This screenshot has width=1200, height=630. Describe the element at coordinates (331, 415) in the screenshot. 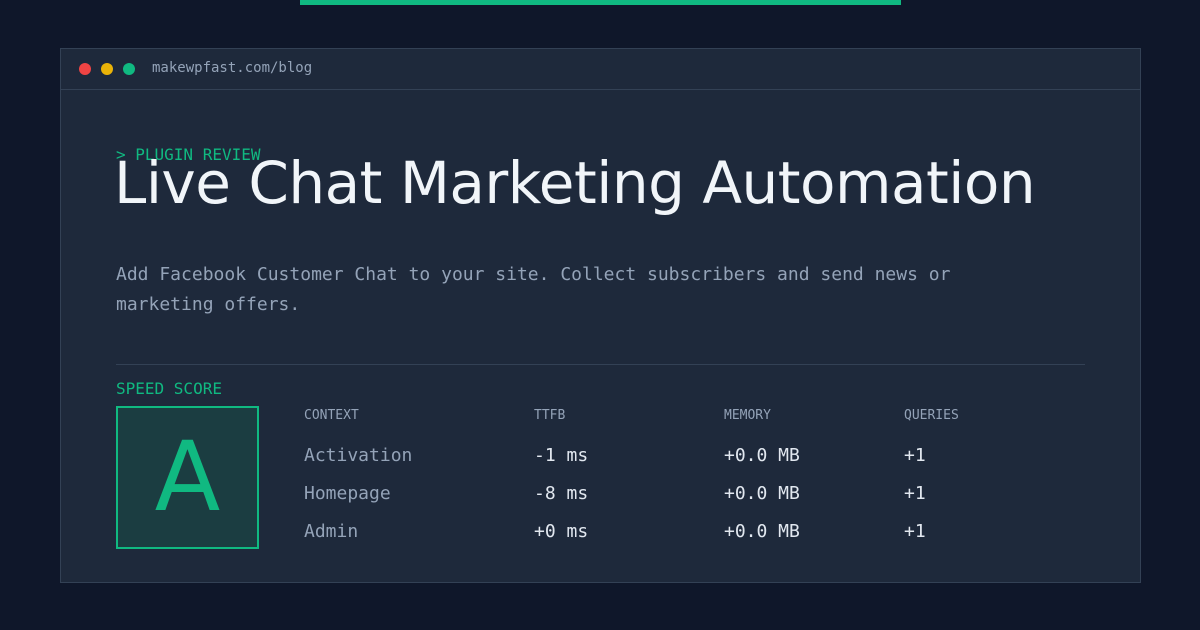

I see `column-header-context: CONTEXT` at that location.